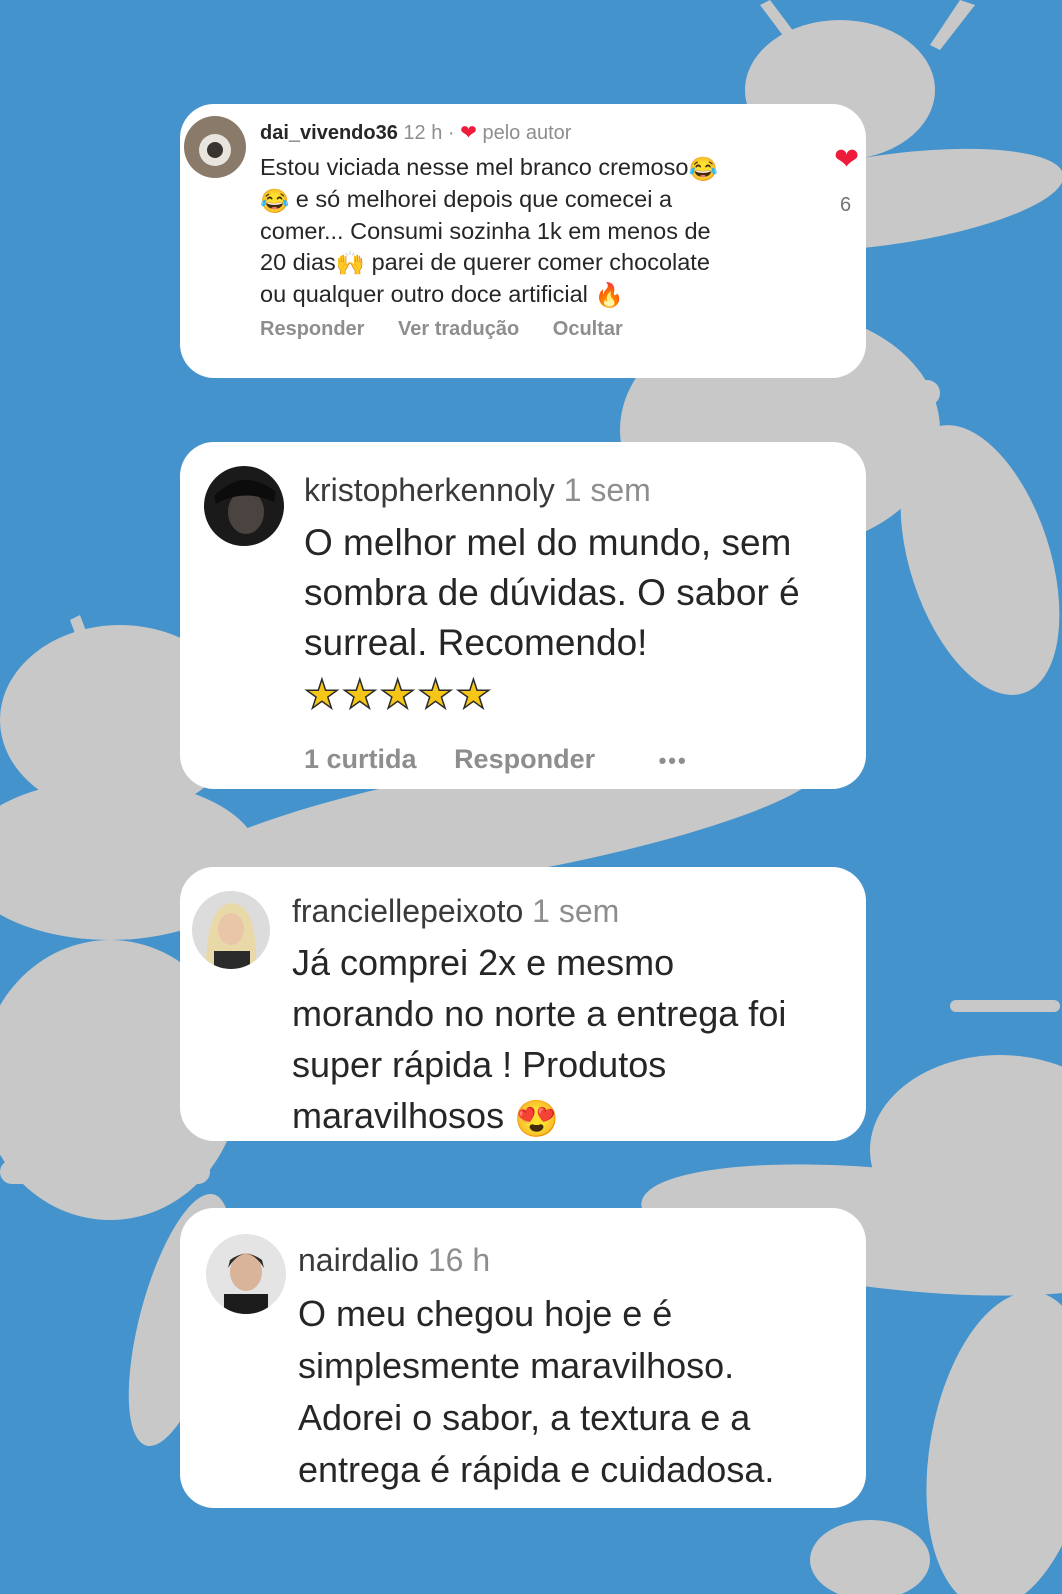 This screenshot has width=1062, height=1594. What do you see at coordinates (846, 205) in the screenshot?
I see `like-count: 6` at bounding box center [846, 205].